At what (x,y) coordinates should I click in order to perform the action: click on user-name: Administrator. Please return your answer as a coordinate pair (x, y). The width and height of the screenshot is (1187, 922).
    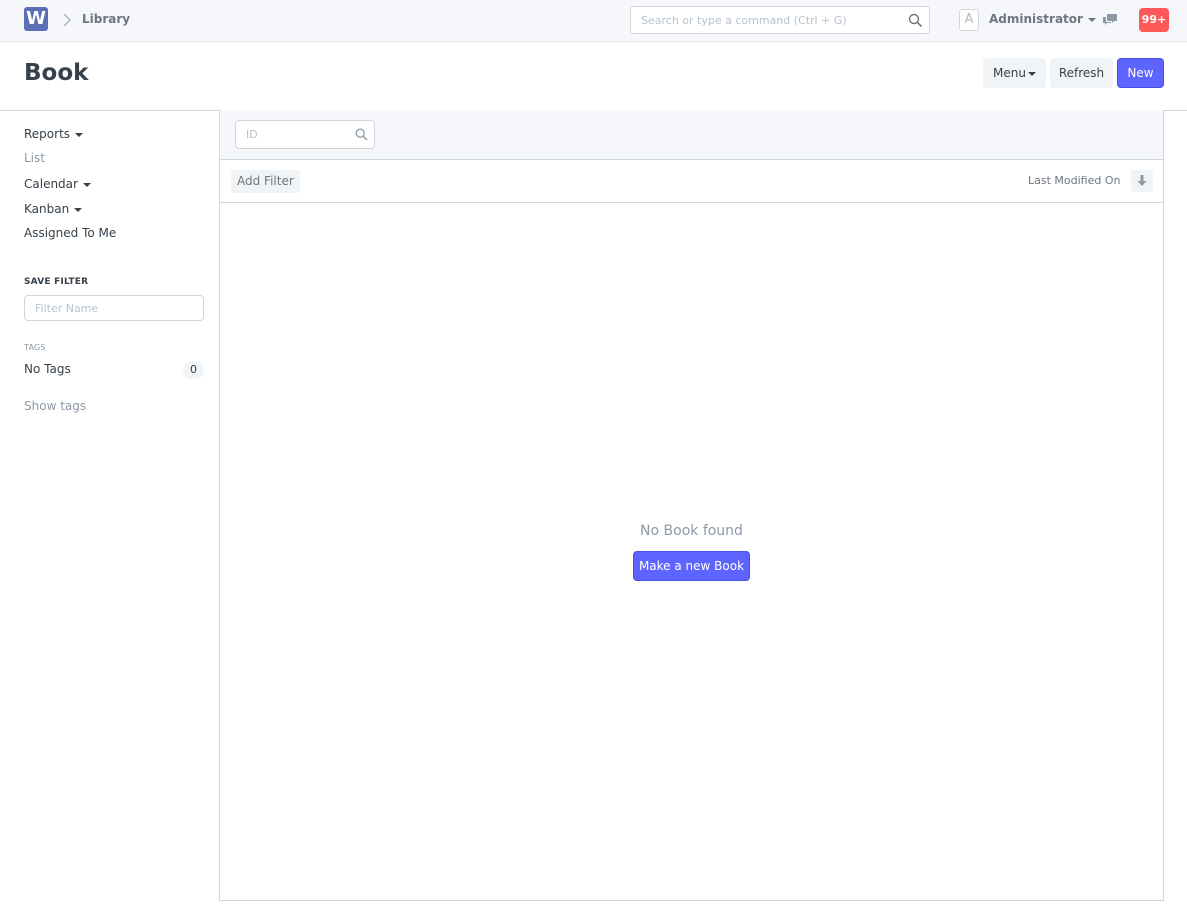
    Looking at the image, I should click on (1036, 19).